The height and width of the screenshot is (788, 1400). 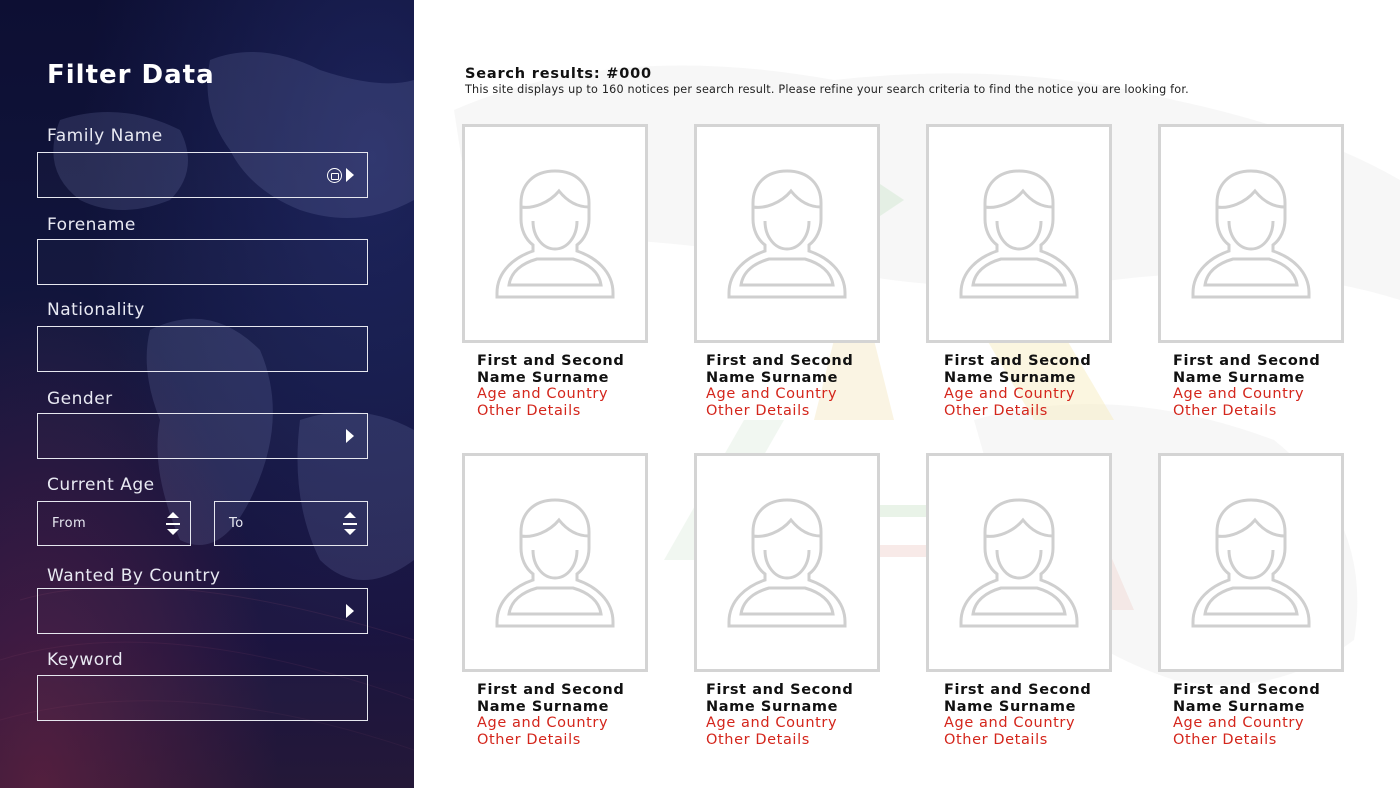 What do you see at coordinates (291, 523) in the screenshot?
I see `age-to-field: To` at bounding box center [291, 523].